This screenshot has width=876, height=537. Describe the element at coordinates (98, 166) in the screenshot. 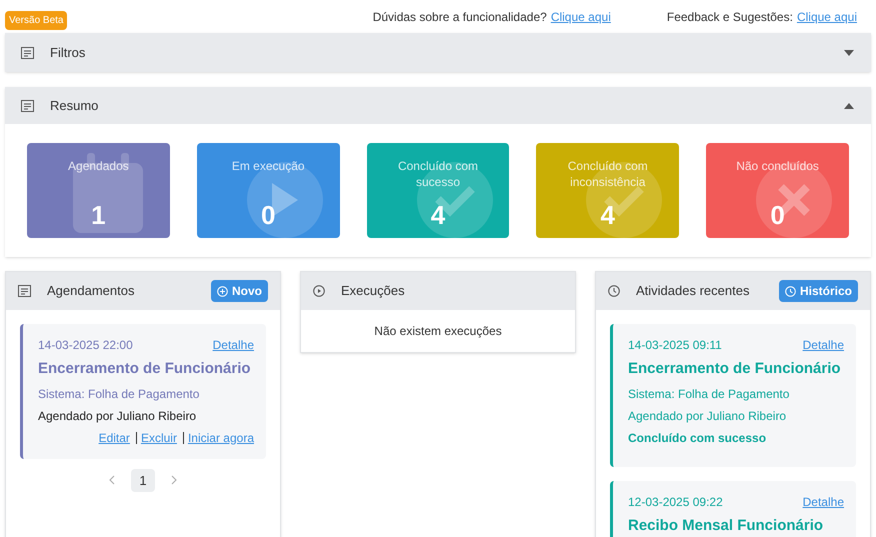

I see `card-label: Agendados` at that location.